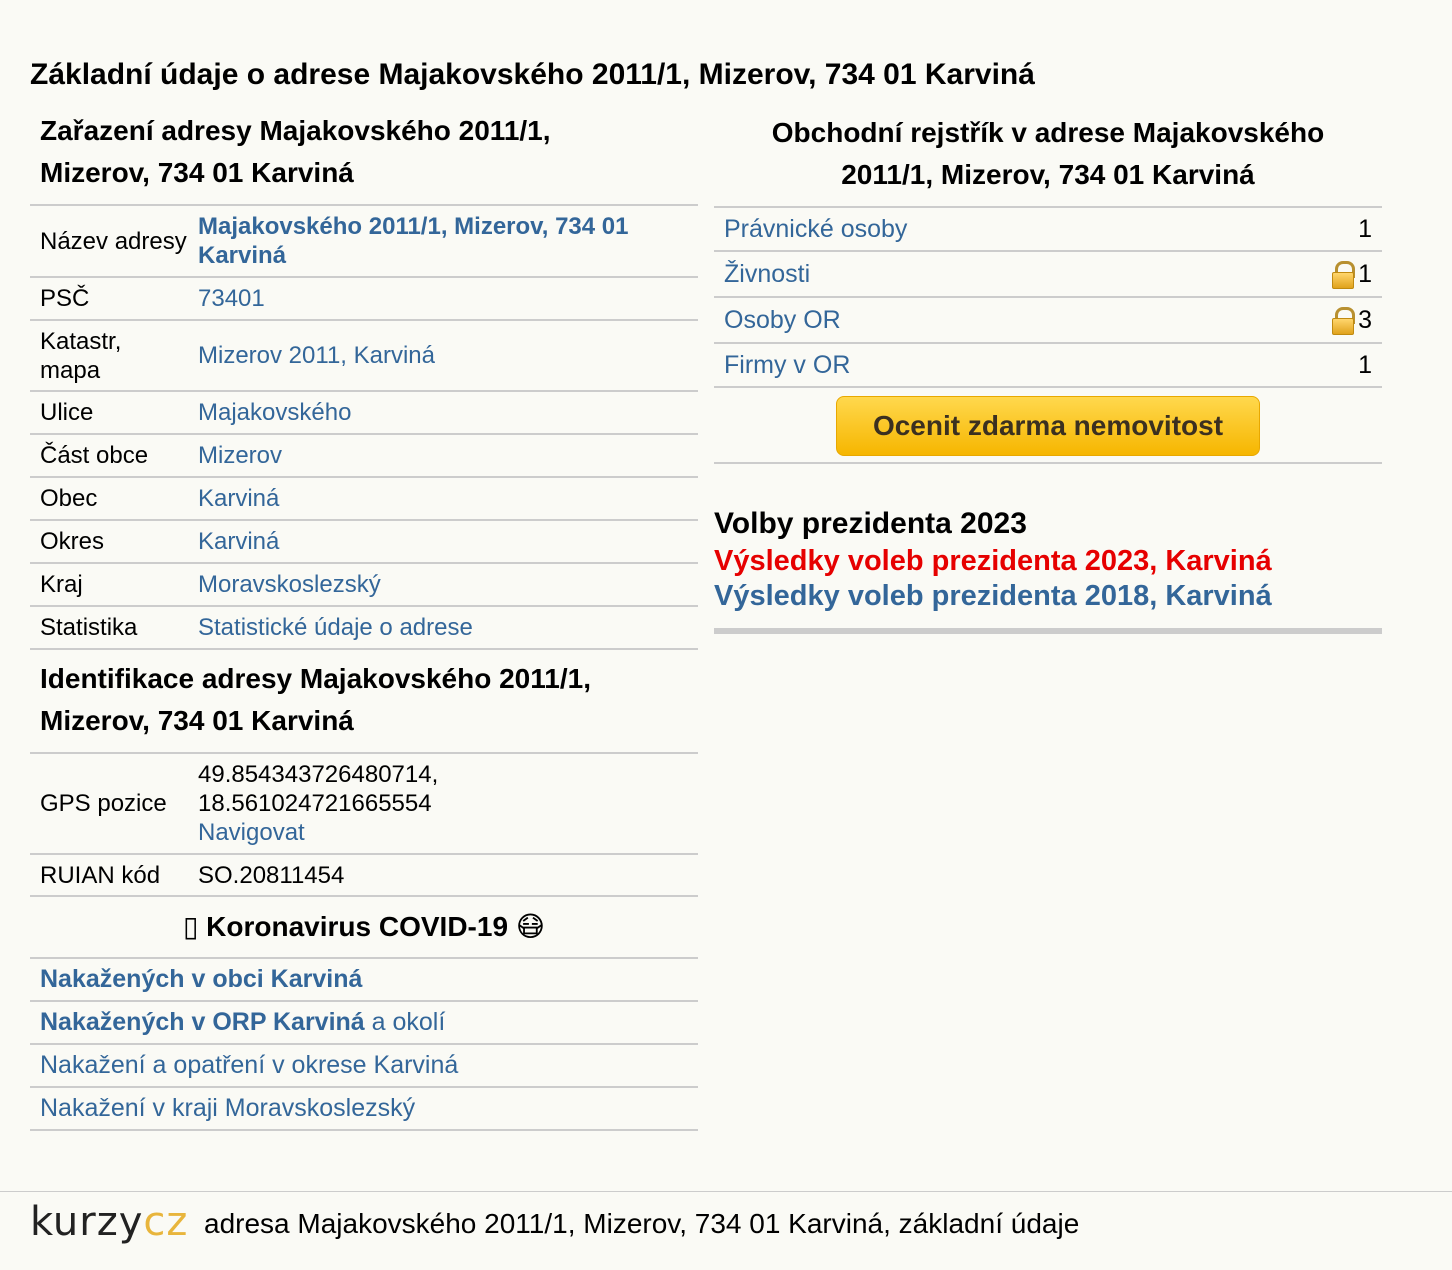 This screenshot has width=1452, height=1270. I want to click on row-label: Katastr, mapa, so click(114, 356).